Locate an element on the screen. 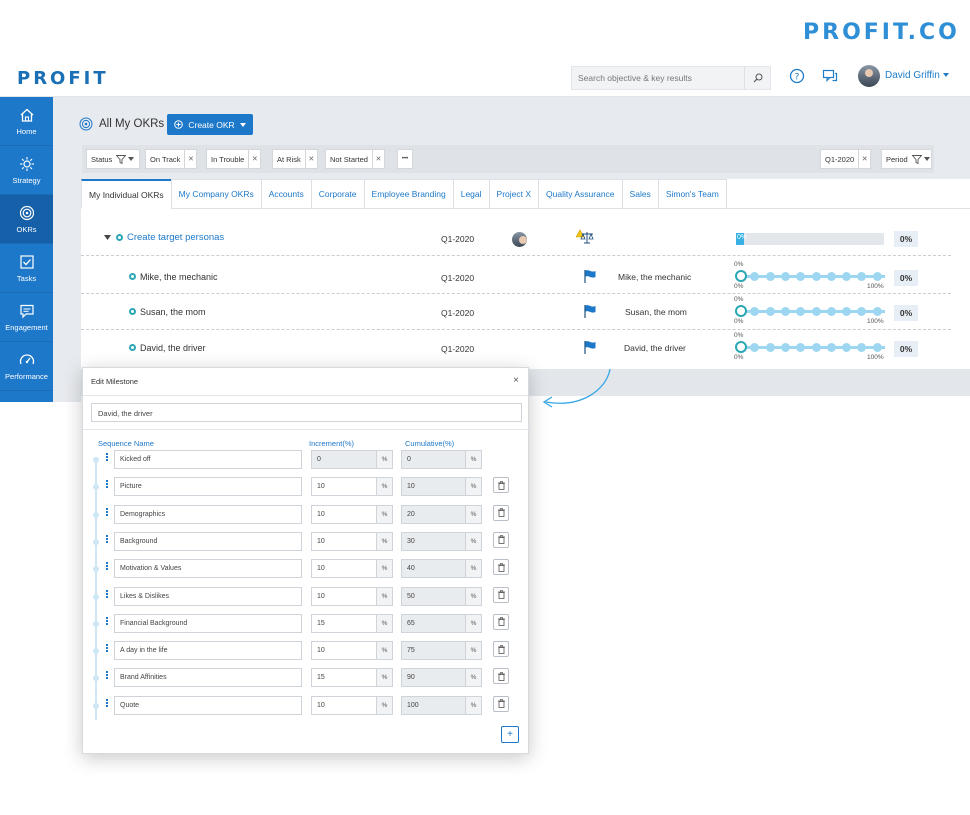 This screenshot has height=815, width=970. objective-name: Create target personas is located at coordinates (175, 237).